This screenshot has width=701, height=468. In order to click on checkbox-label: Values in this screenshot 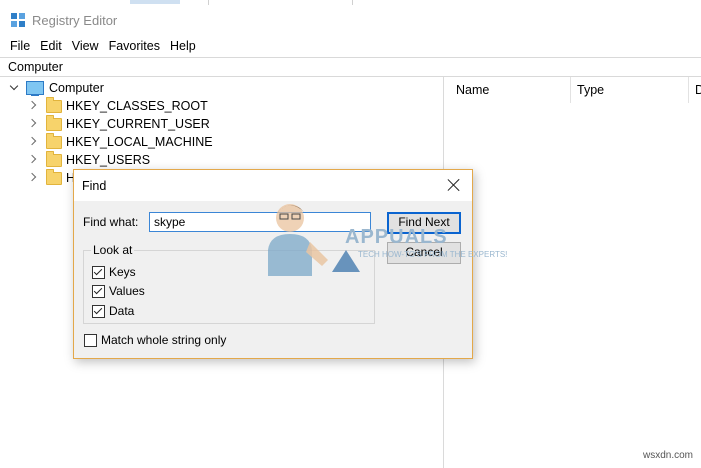, I will do `click(127, 291)`.